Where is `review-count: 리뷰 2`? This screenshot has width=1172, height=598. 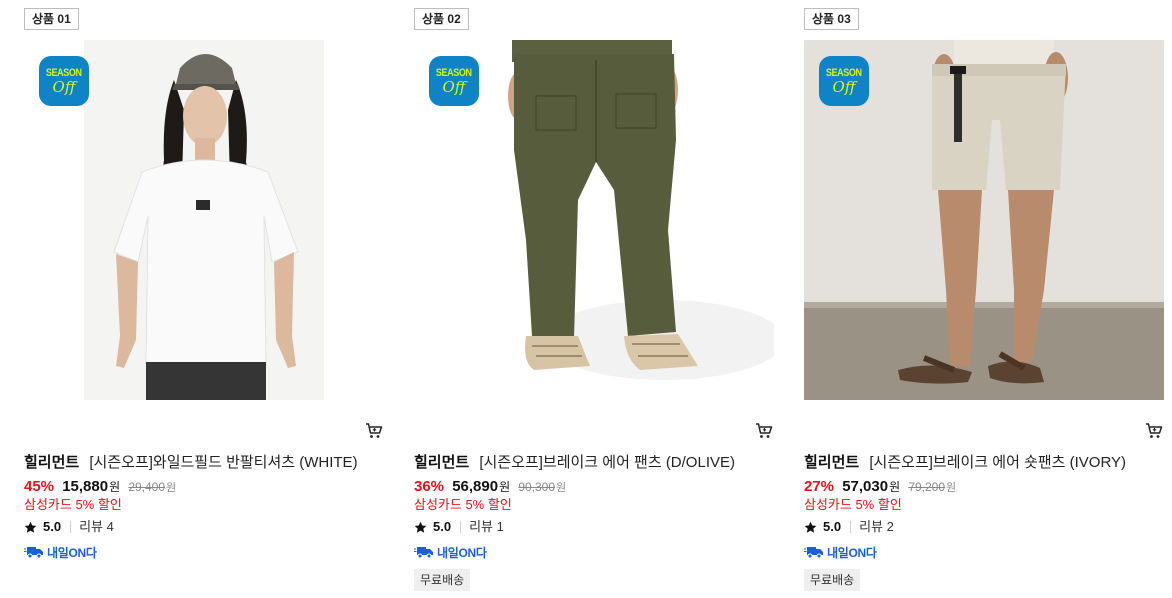
review-count: 리뷰 2 is located at coordinates (876, 526).